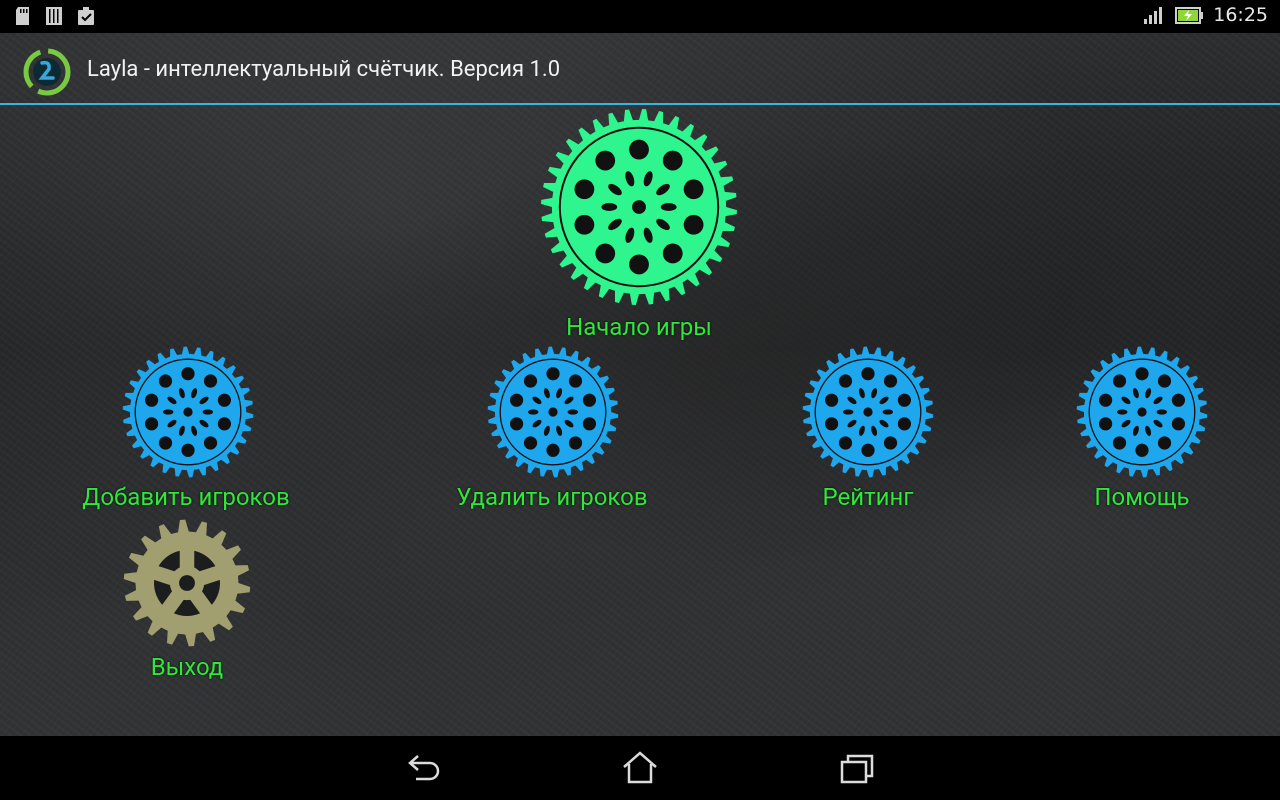 Image resolution: width=1280 pixels, height=800 pixels. Describe the element at coordinates (187, 667) in the screenshot. I see `exit-label: Выход` at that location.